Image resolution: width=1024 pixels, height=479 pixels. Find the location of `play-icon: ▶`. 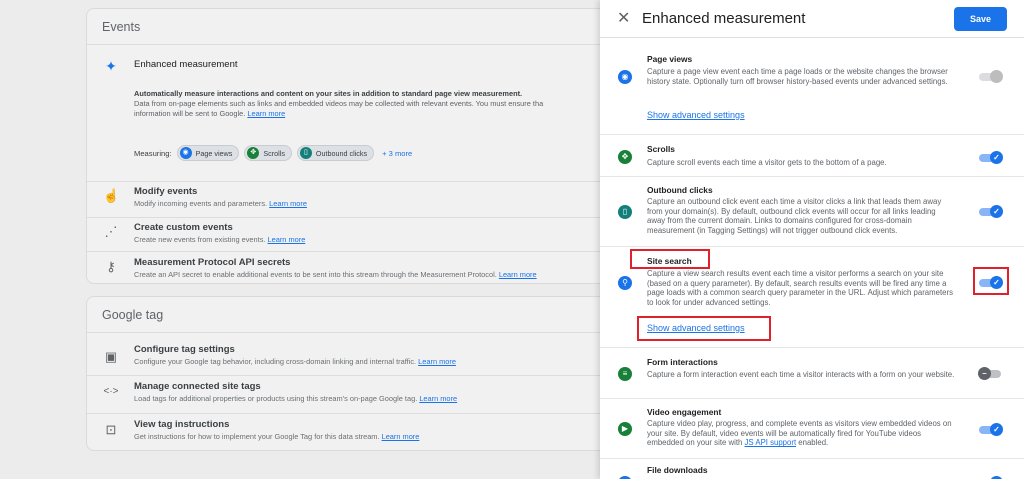

play-icon: ▶ is located at coordinates (625, 429).